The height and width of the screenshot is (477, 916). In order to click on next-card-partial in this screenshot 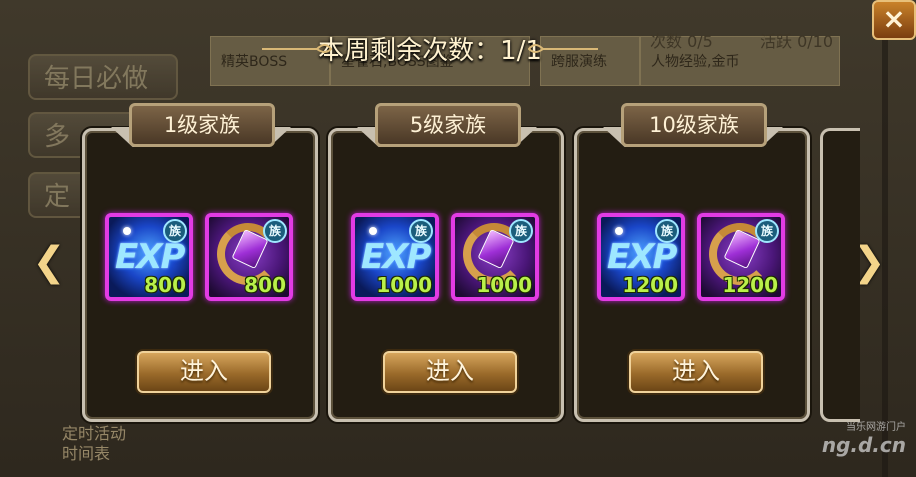, I will do `click(840, 275)`.